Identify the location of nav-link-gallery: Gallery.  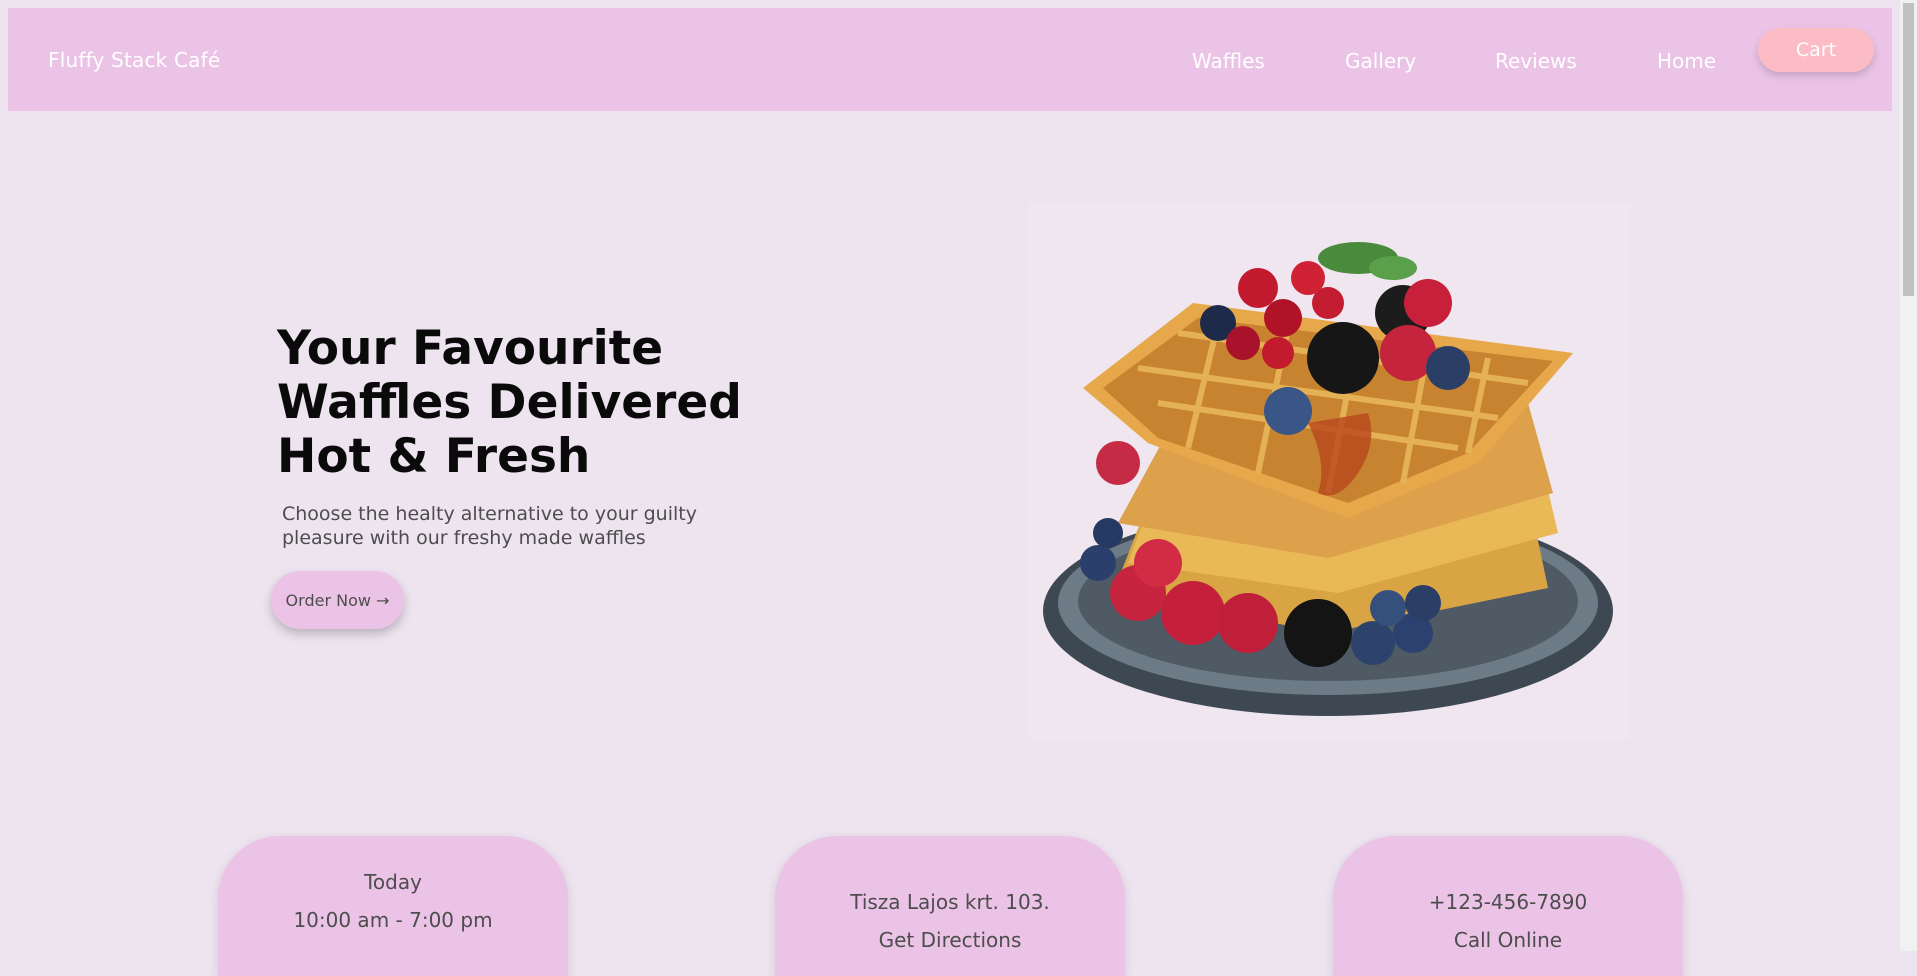
(1380, 61).